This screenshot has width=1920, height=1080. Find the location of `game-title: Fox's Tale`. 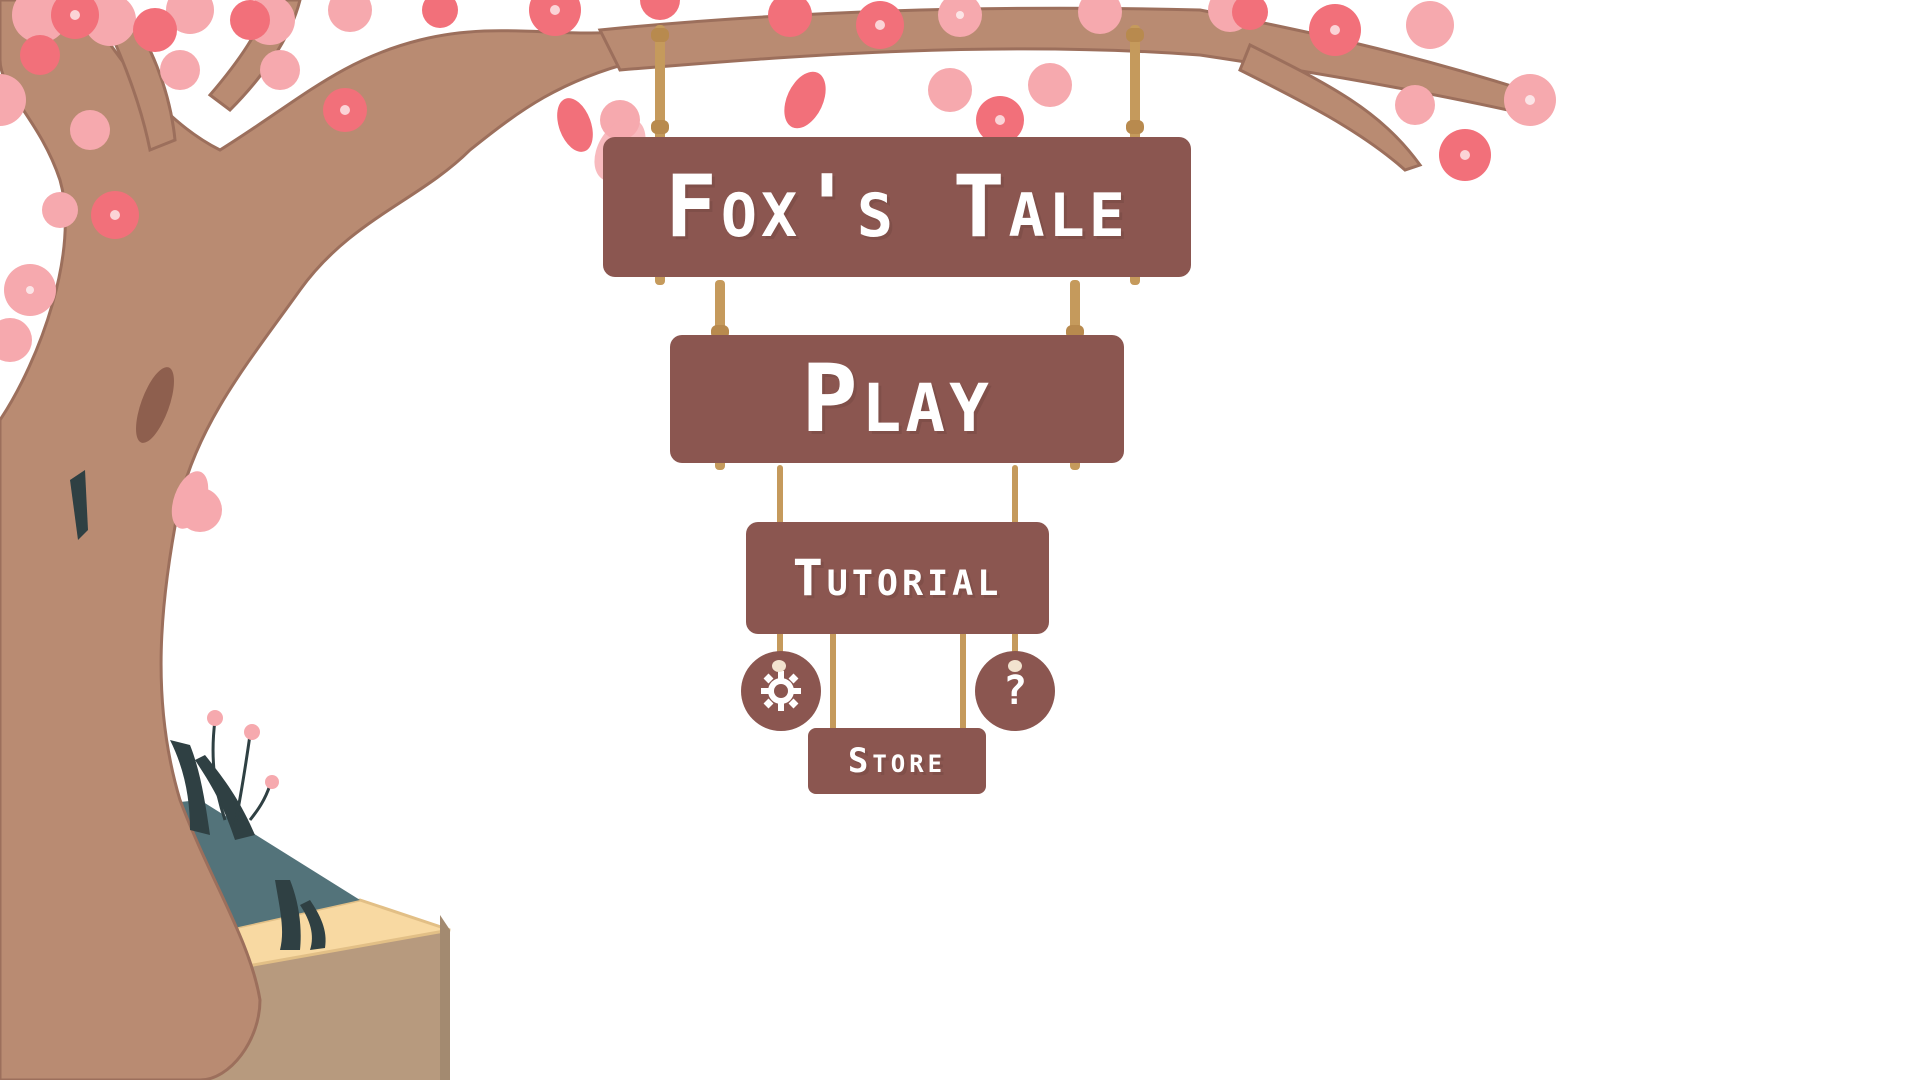

game-title: Fox's Tale is located at coordinates (897, 207).